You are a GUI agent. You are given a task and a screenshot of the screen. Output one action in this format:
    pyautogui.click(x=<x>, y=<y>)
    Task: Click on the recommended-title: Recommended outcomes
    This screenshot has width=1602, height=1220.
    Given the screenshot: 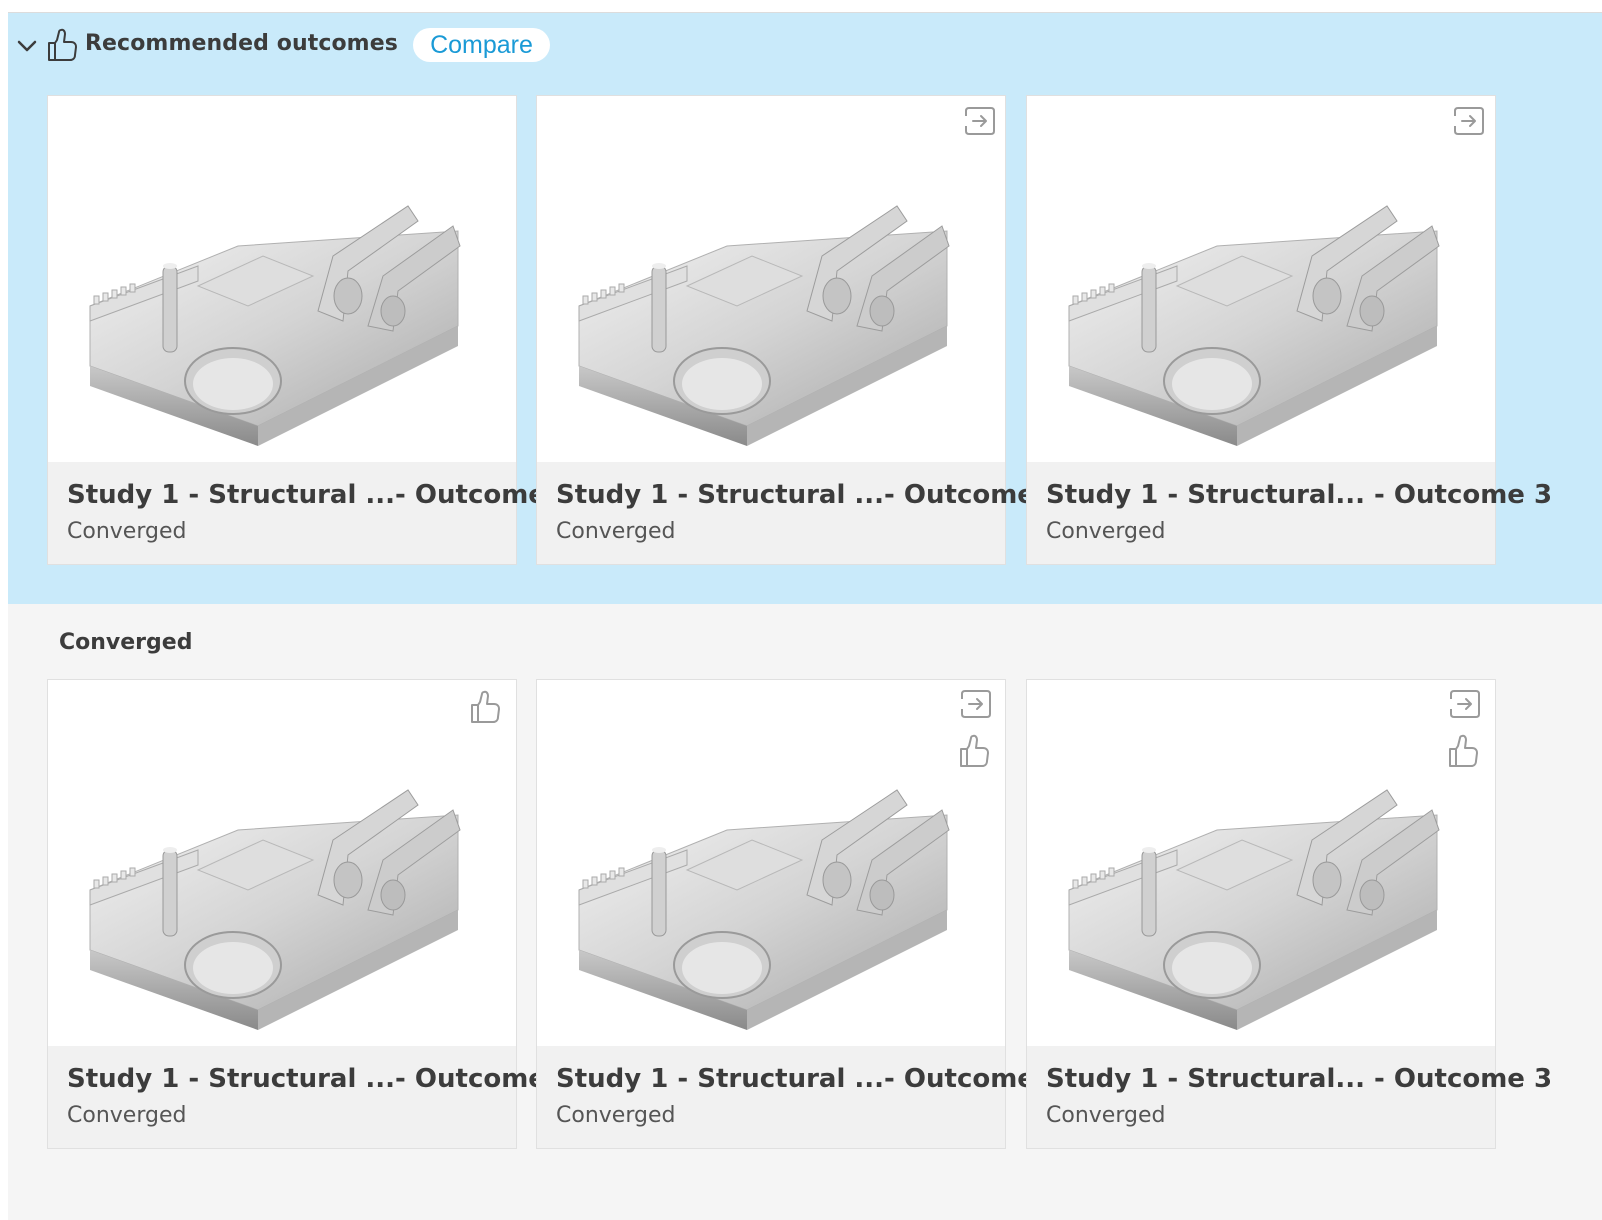 What is the action you would take?
    pyautogui.click(x=241, y=43)
    